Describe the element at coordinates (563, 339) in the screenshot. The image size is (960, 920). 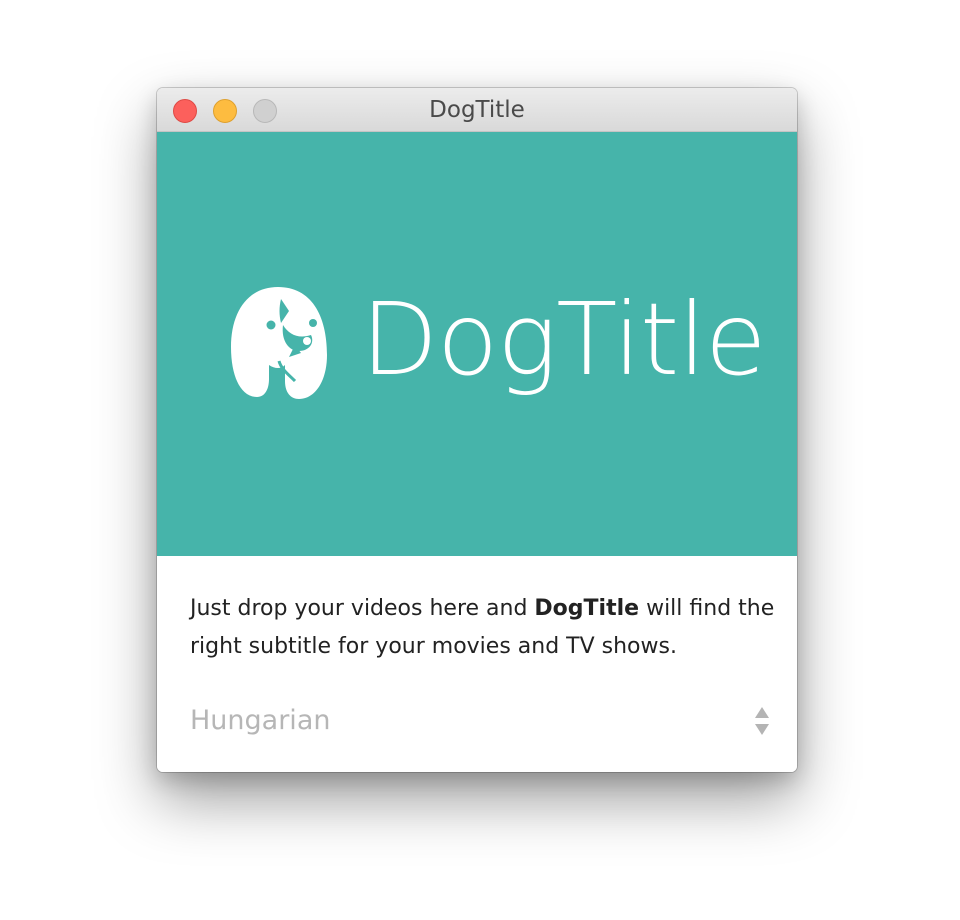
I see `app-logo-text: DogTitle` at that location.